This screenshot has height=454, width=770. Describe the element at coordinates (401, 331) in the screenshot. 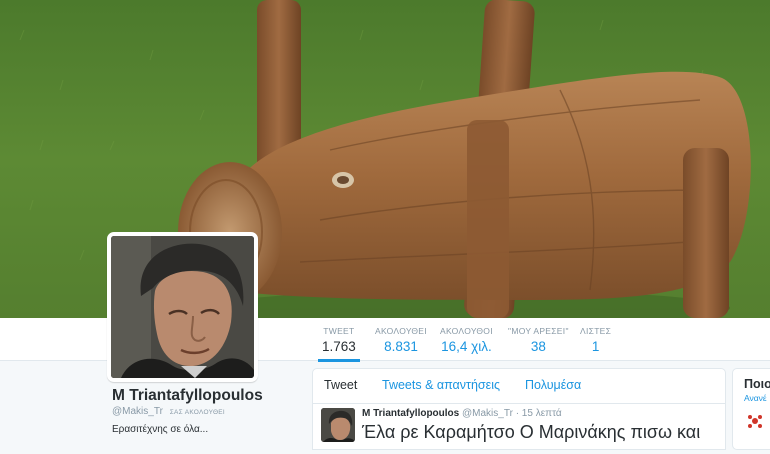

I see `stat-label: ΑΚΟΛΟΥΘΕΙ` at that location.